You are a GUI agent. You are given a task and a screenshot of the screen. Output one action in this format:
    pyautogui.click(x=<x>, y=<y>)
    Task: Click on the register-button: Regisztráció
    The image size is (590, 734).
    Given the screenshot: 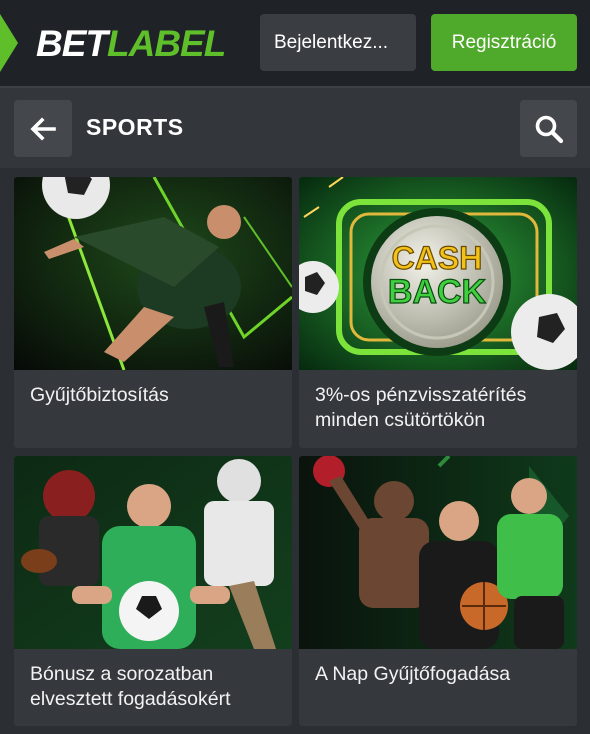 What is the action you would take?
    pyautogui.click(x=504, y=42)
    